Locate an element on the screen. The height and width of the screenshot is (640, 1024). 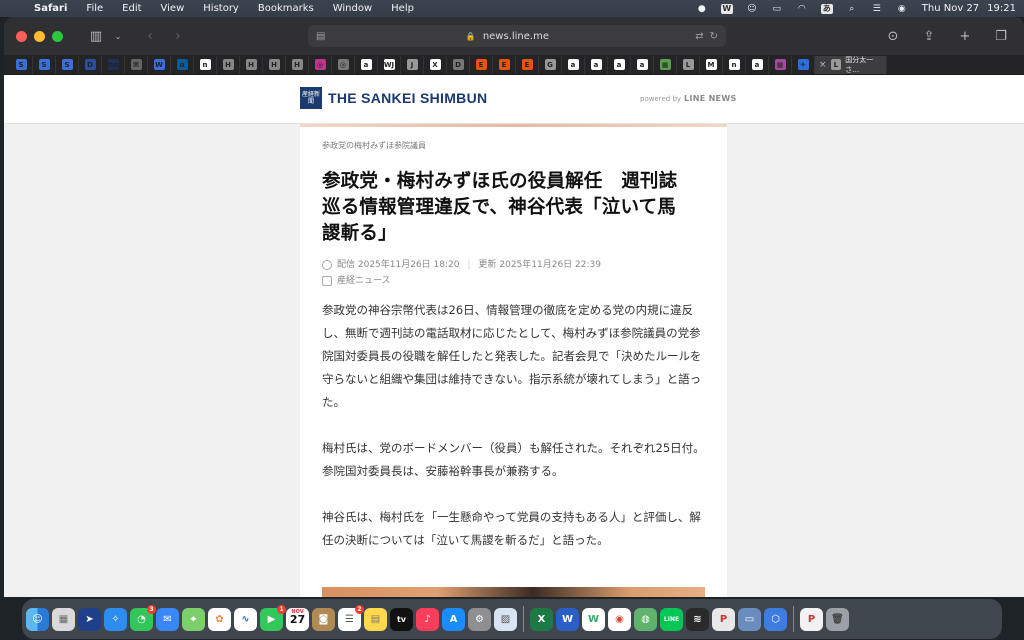
translate-icon: ⇄ is located at coordinates (699, 36).